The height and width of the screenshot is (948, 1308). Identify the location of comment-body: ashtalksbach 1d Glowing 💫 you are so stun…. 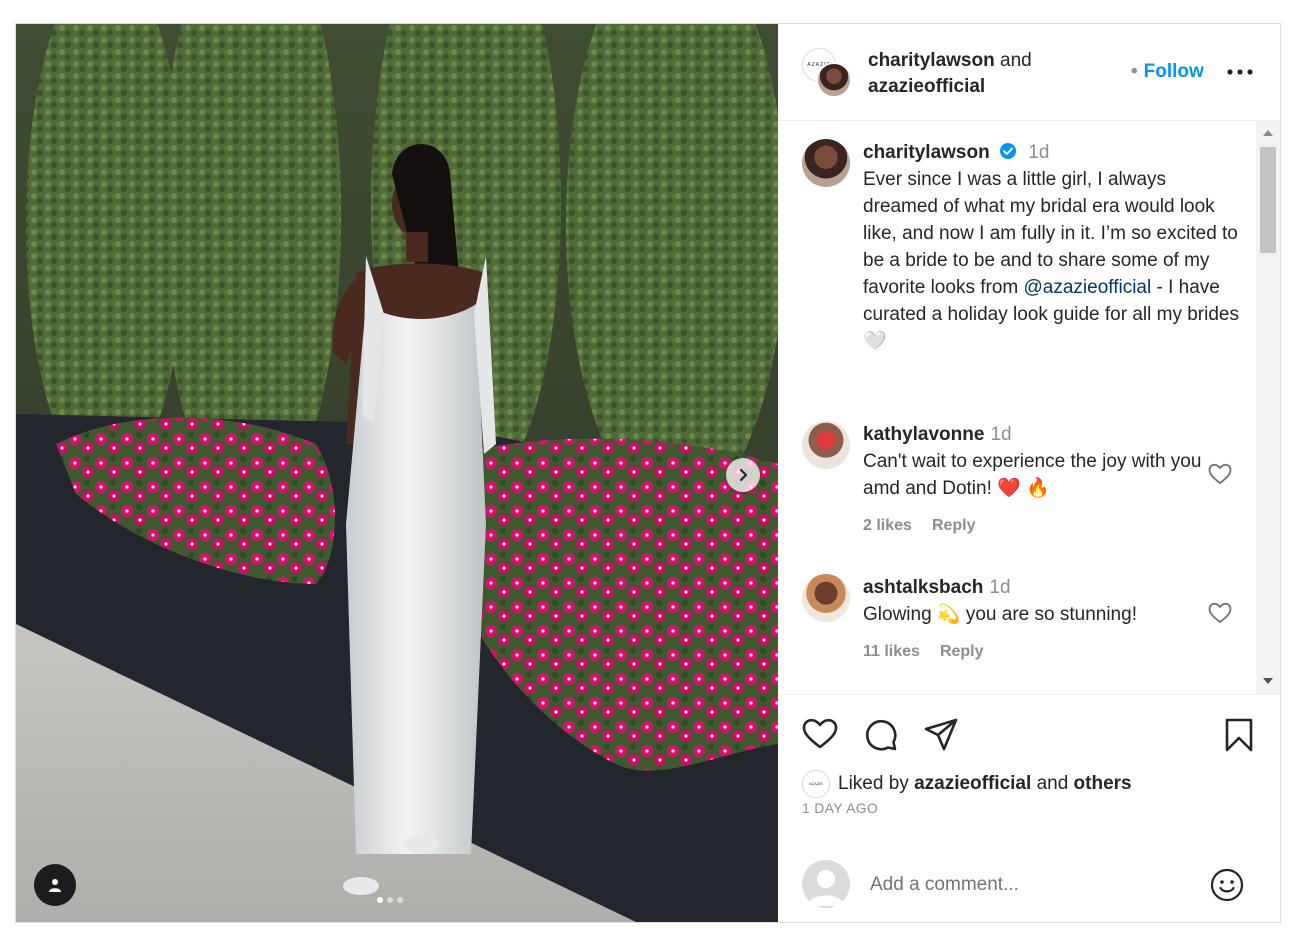
(1053, 619).